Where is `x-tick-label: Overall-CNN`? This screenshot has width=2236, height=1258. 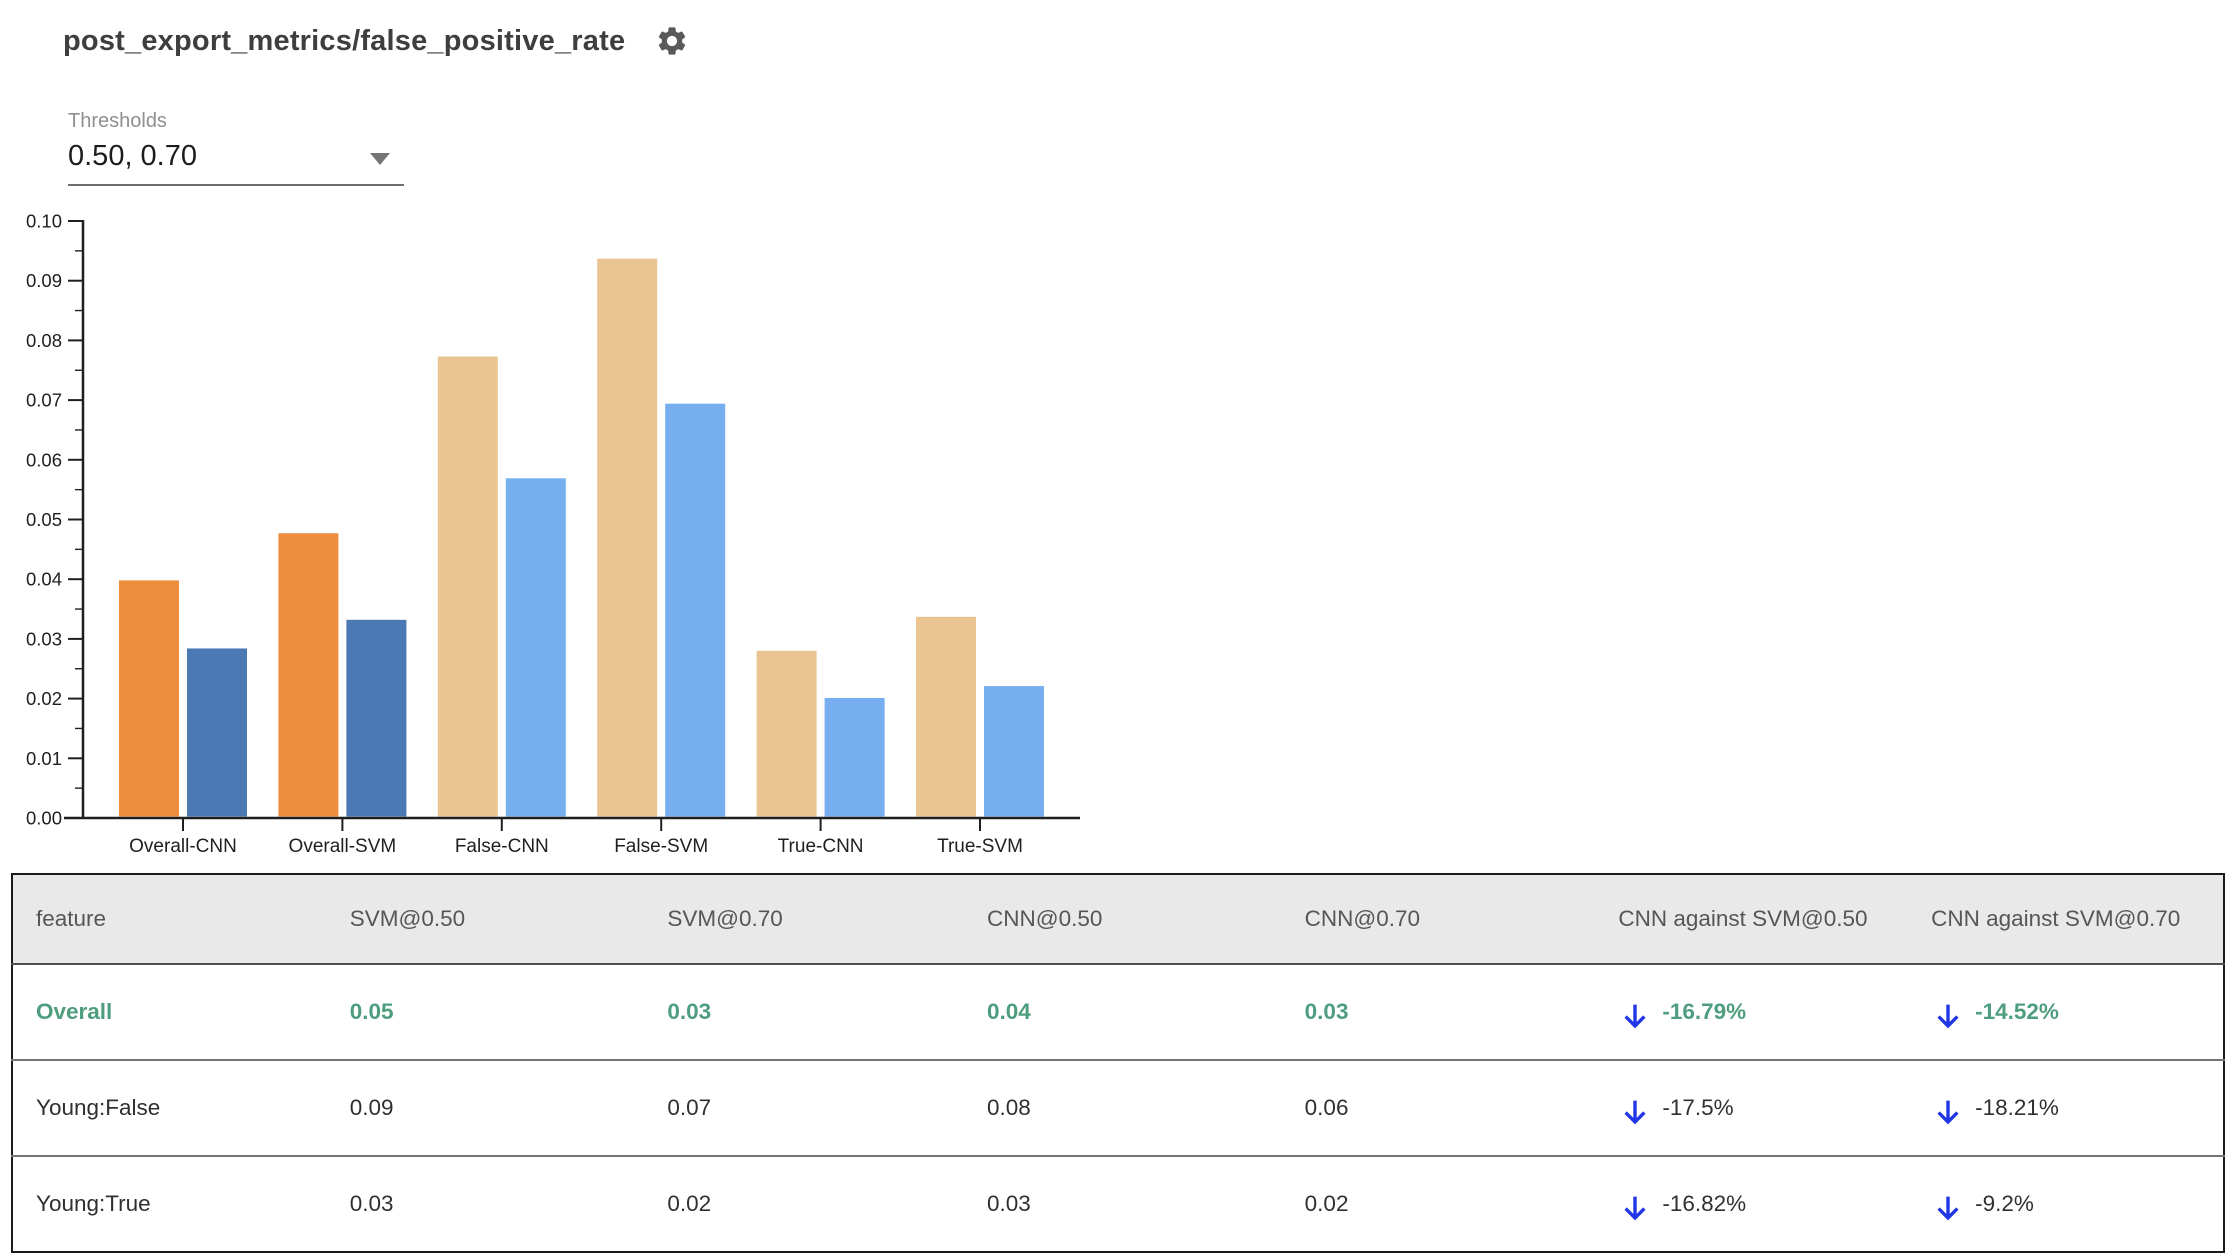 x-tick-label: Overall-CNN is located at coordinates (183, 846).